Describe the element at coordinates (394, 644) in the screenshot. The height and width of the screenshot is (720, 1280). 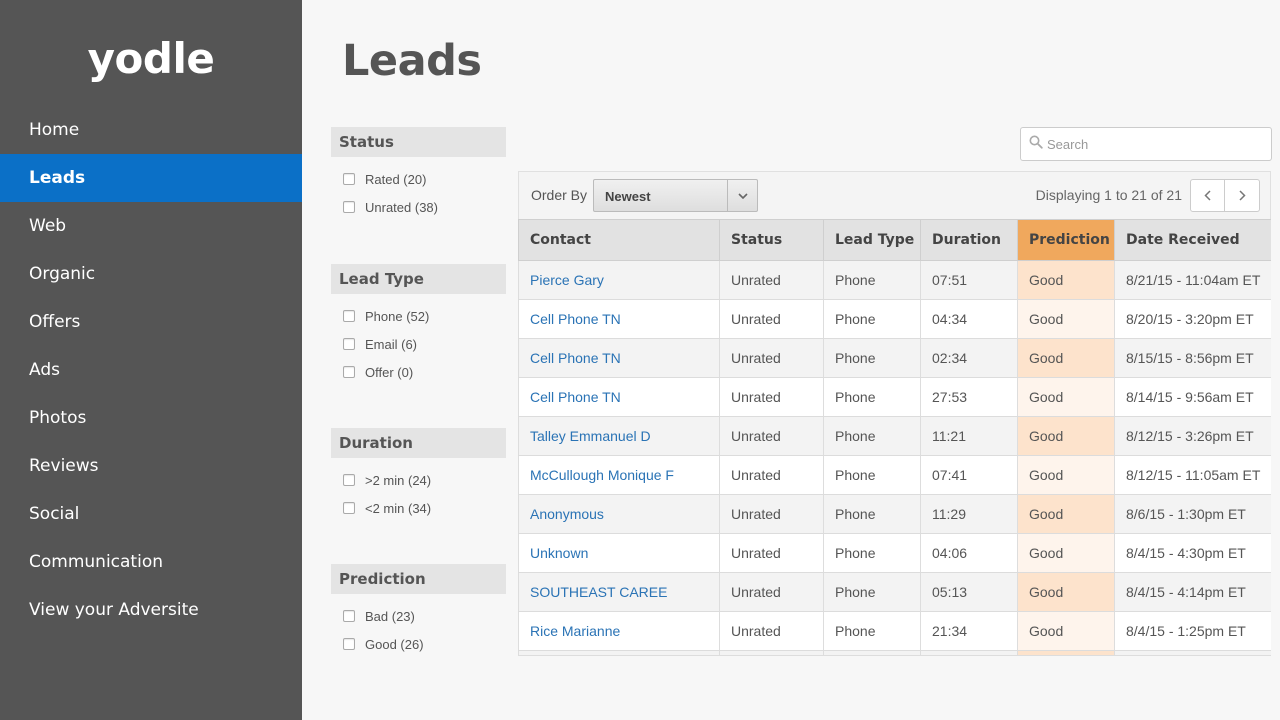
I see `filter-option-label: Good (26)` at that location.